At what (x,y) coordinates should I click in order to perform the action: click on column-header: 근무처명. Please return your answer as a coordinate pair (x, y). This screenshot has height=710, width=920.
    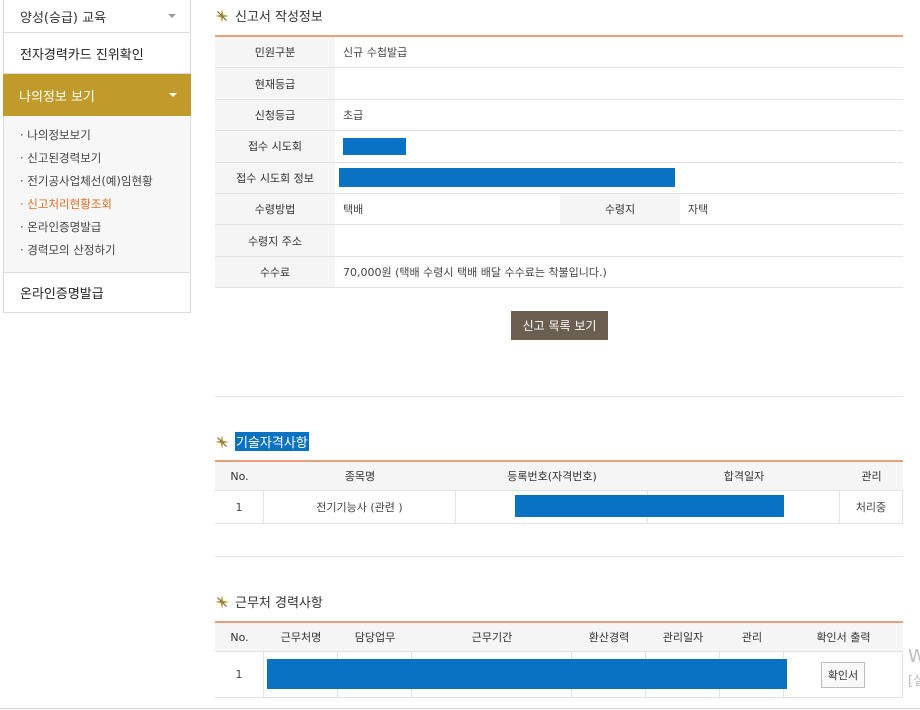
    Looking at the image, I should click on (301, 637).